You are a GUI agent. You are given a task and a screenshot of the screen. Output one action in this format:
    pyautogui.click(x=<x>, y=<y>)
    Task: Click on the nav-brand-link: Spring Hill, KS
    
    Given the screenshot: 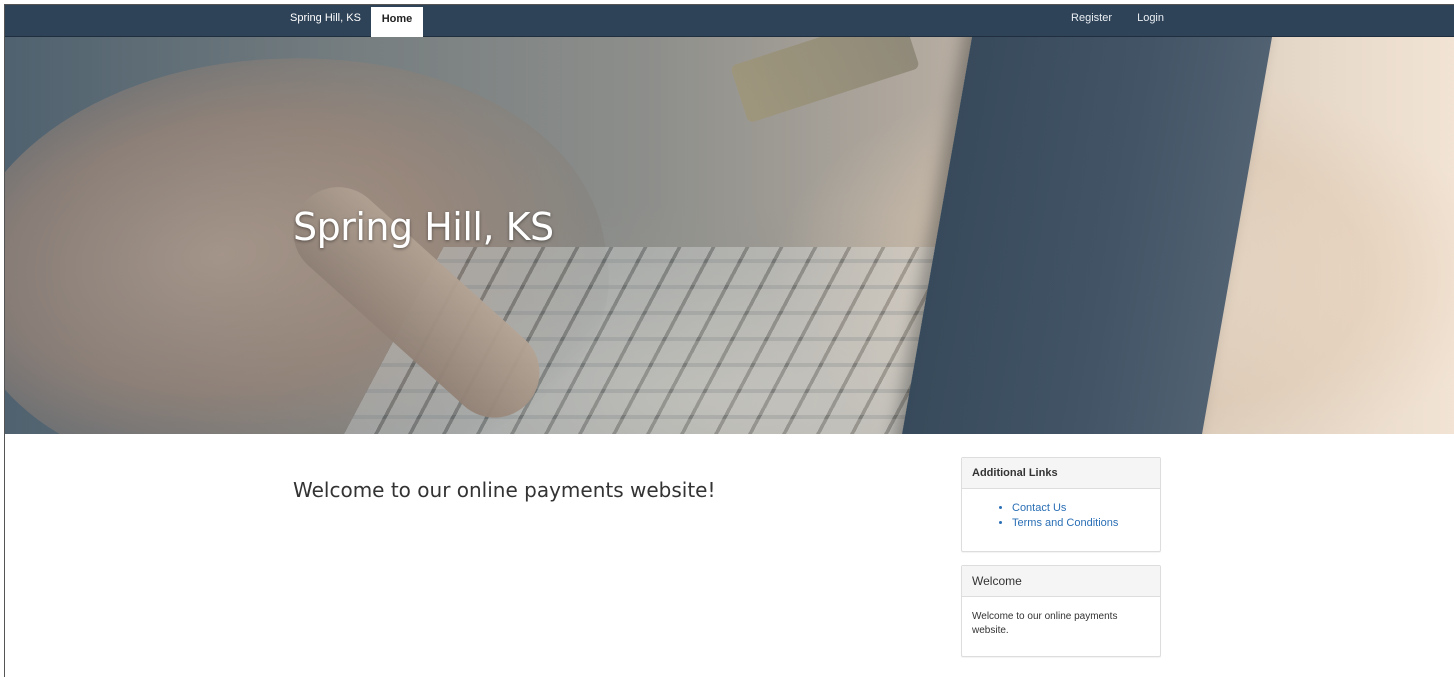 What is the action you would take?
    pyautogui.click(x=325, y=20)
    